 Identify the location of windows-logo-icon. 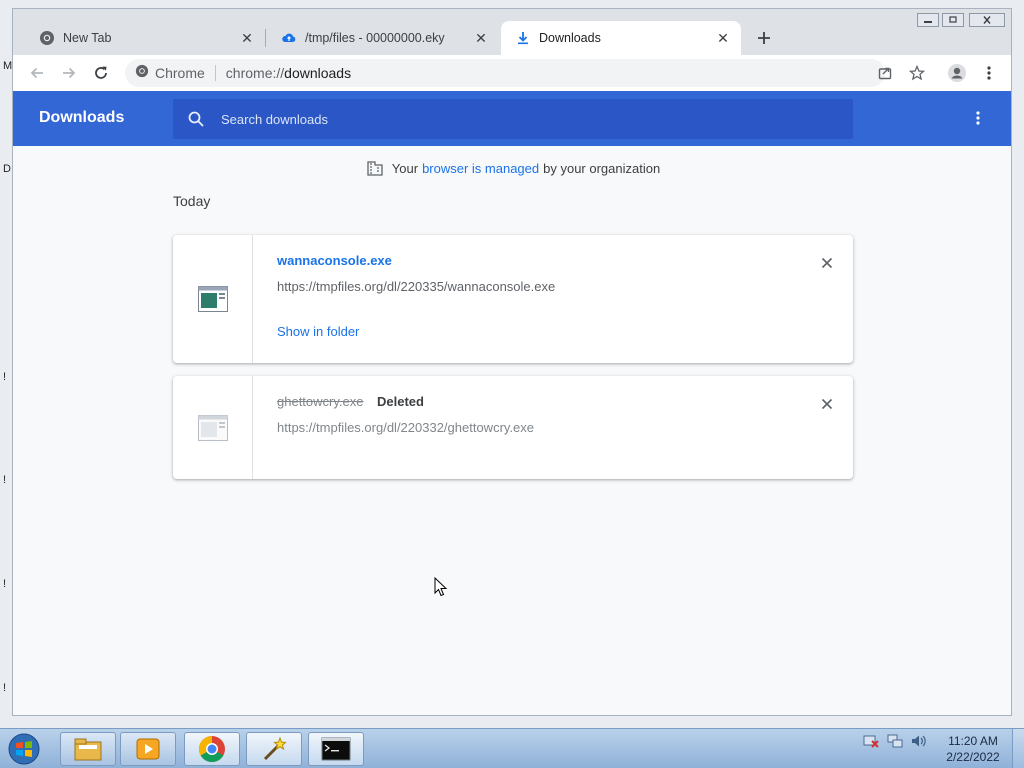
(24, 749).